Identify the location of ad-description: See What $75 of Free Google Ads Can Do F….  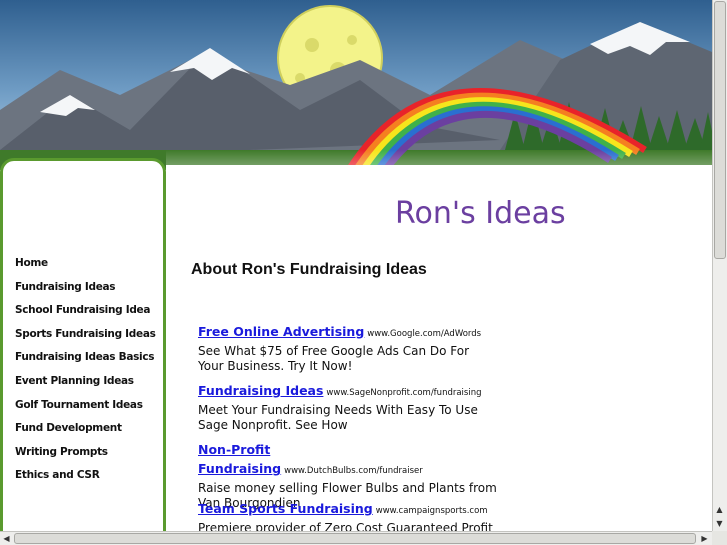
(334, 358).